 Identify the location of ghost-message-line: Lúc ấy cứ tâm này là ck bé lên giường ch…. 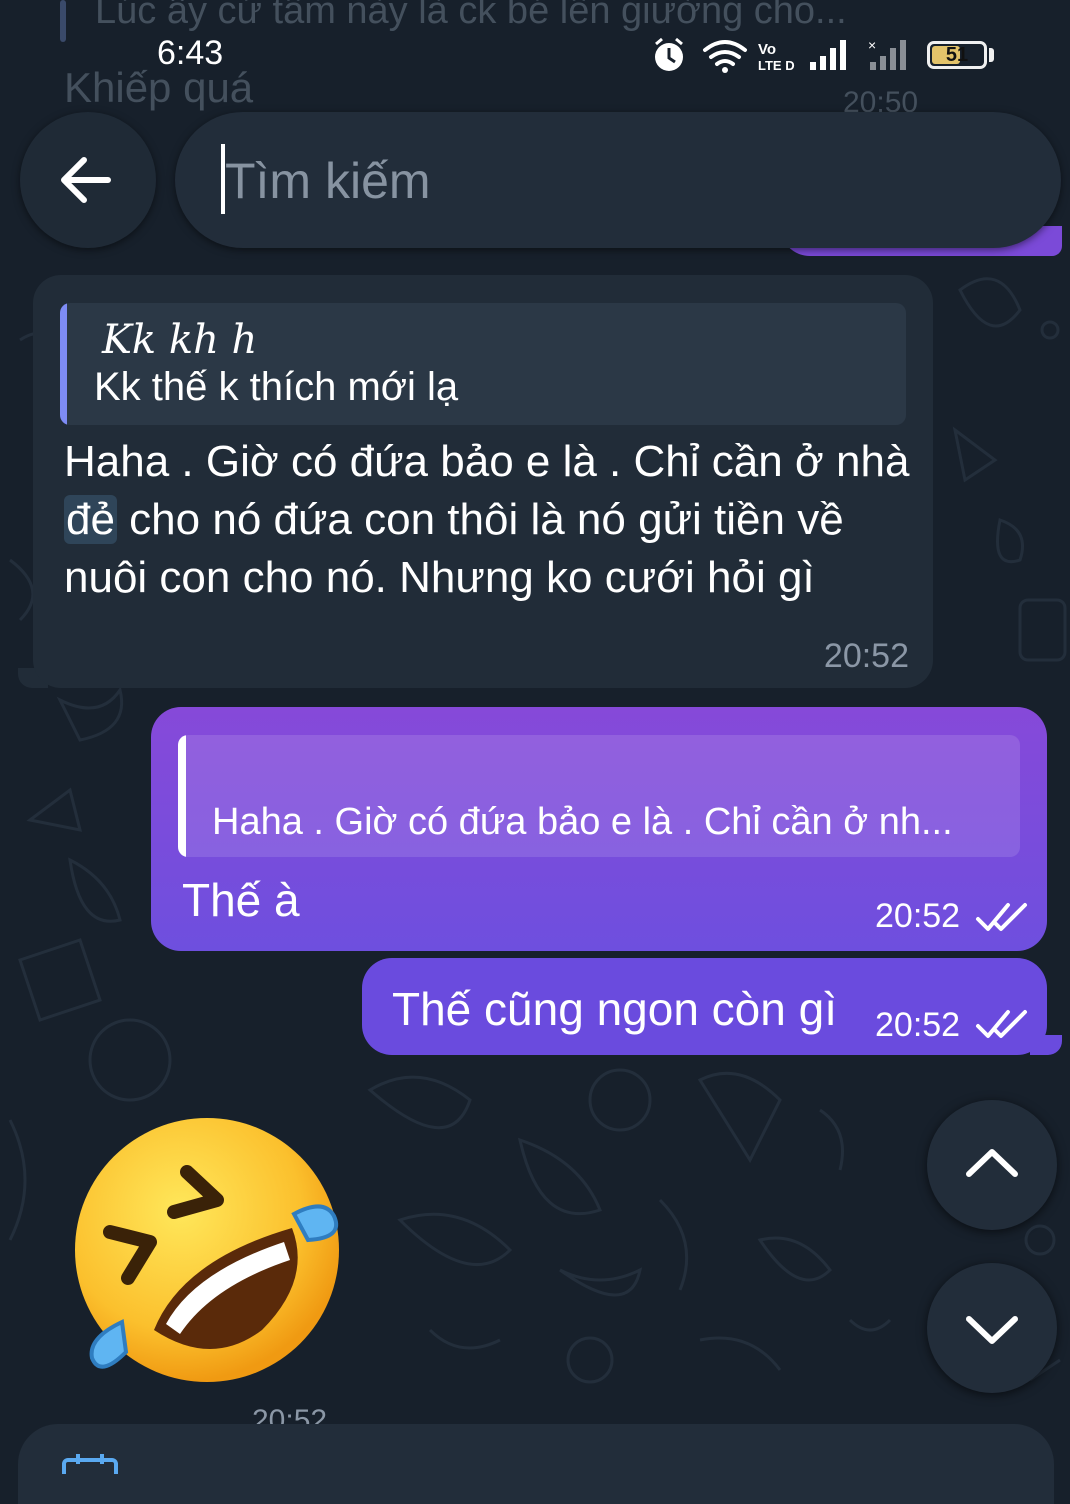
(471, 16).